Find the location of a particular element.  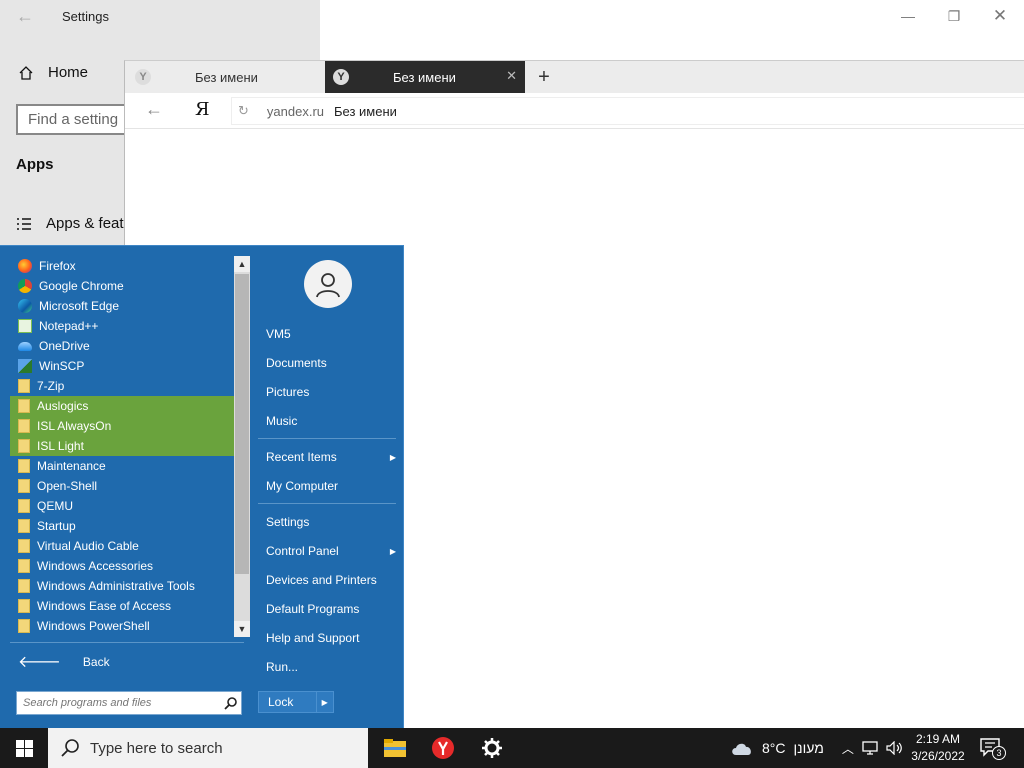

settings-link: Settings is located at coordinates (331, 522).